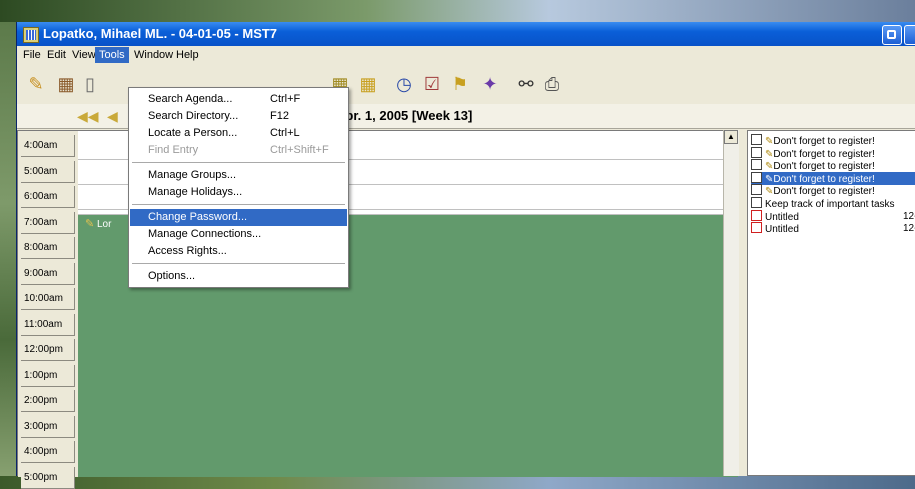 The height and width of the screenshot is (489, 915). What do you see at coordinates (238, 99) in the screenshot?
I see `menu-item-search-agenda: Search Agenda... Ctrl+F` at bounding box center [238, 99].